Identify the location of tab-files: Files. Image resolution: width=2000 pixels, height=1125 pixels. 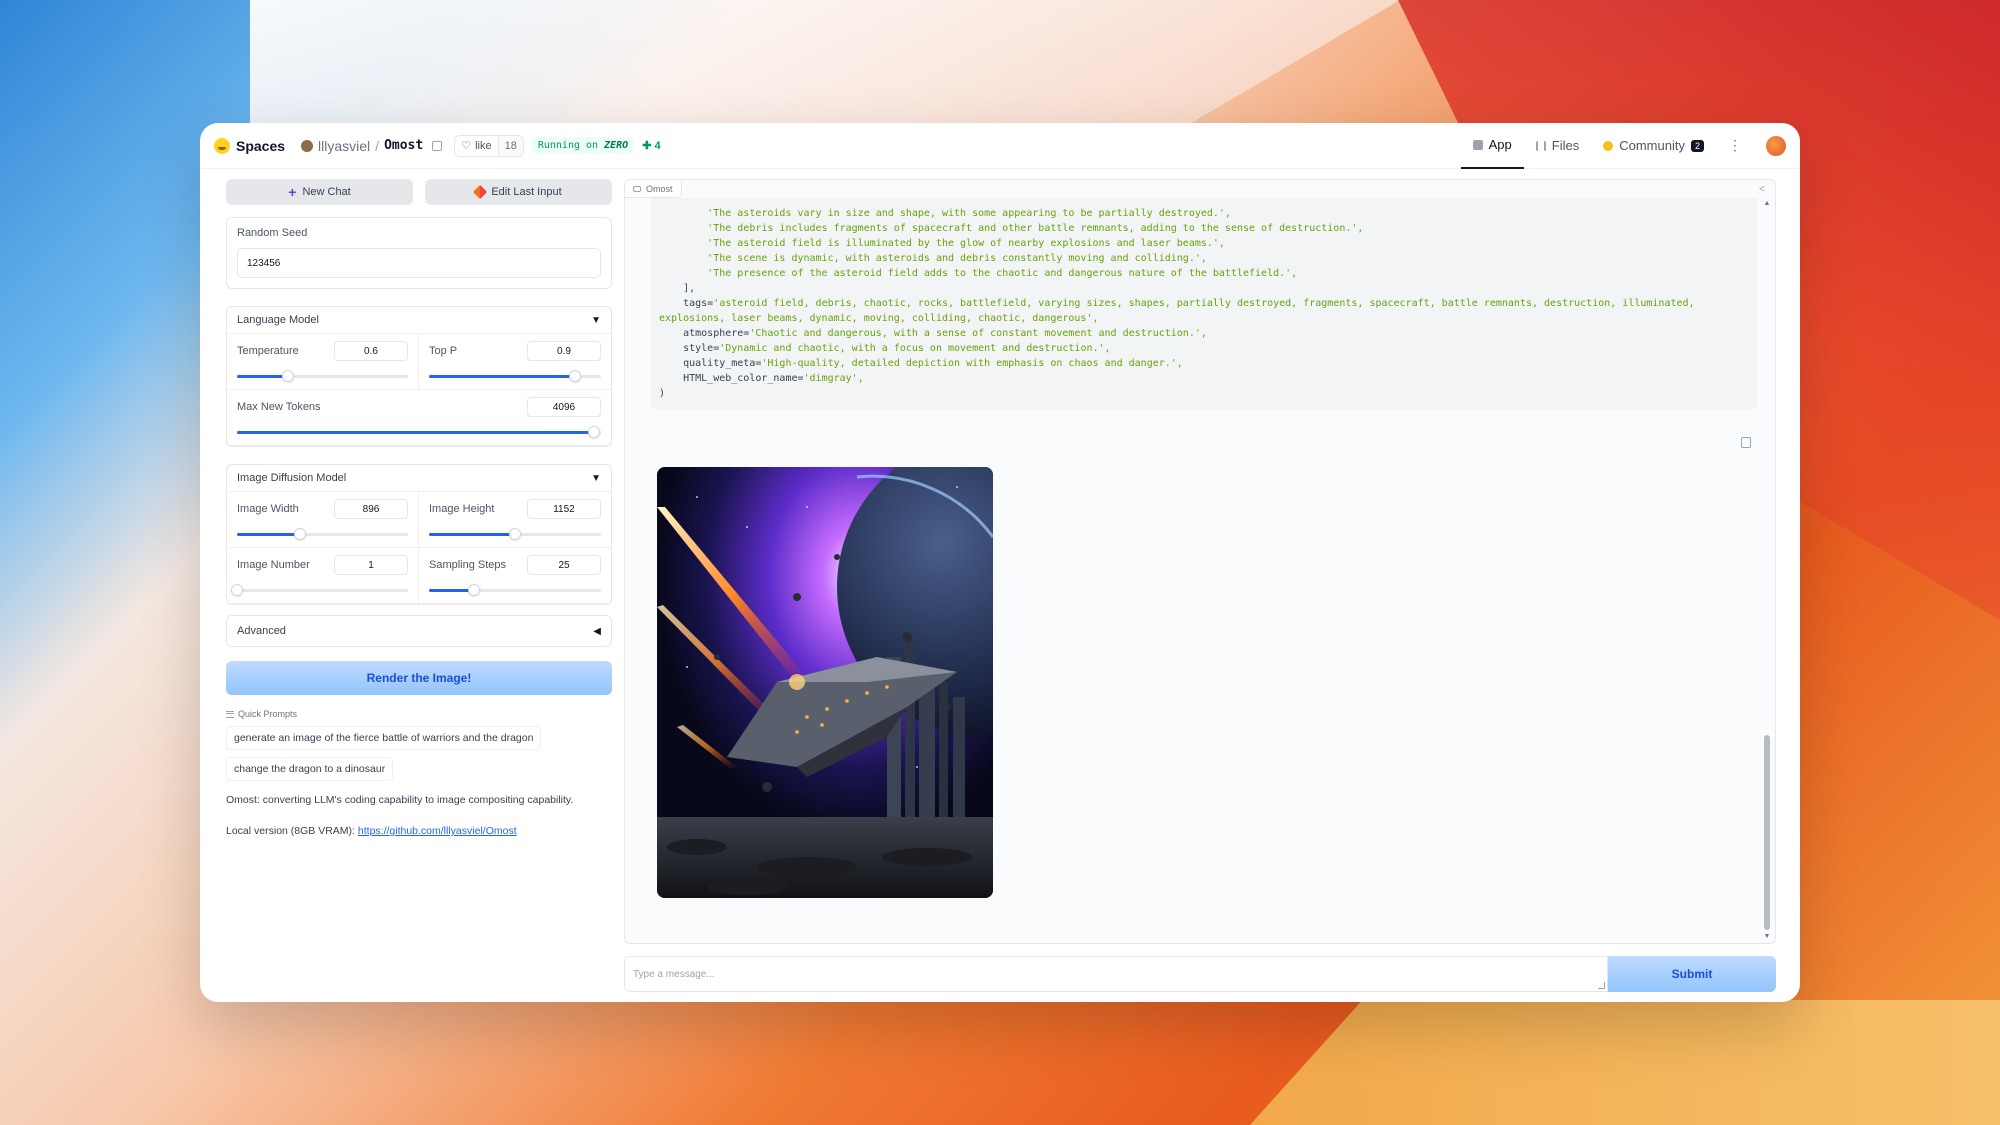
(1557, 146).